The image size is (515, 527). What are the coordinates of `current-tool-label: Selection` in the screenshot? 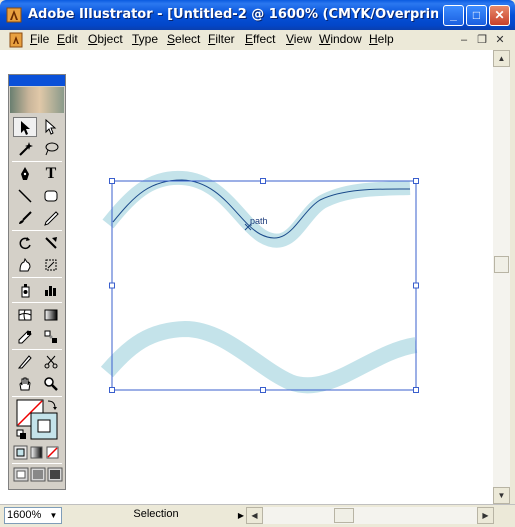 It's located at (156, 514).